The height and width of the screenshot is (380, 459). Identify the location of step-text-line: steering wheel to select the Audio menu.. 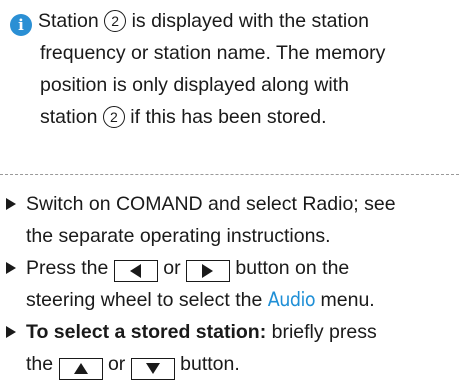
(241, 300).